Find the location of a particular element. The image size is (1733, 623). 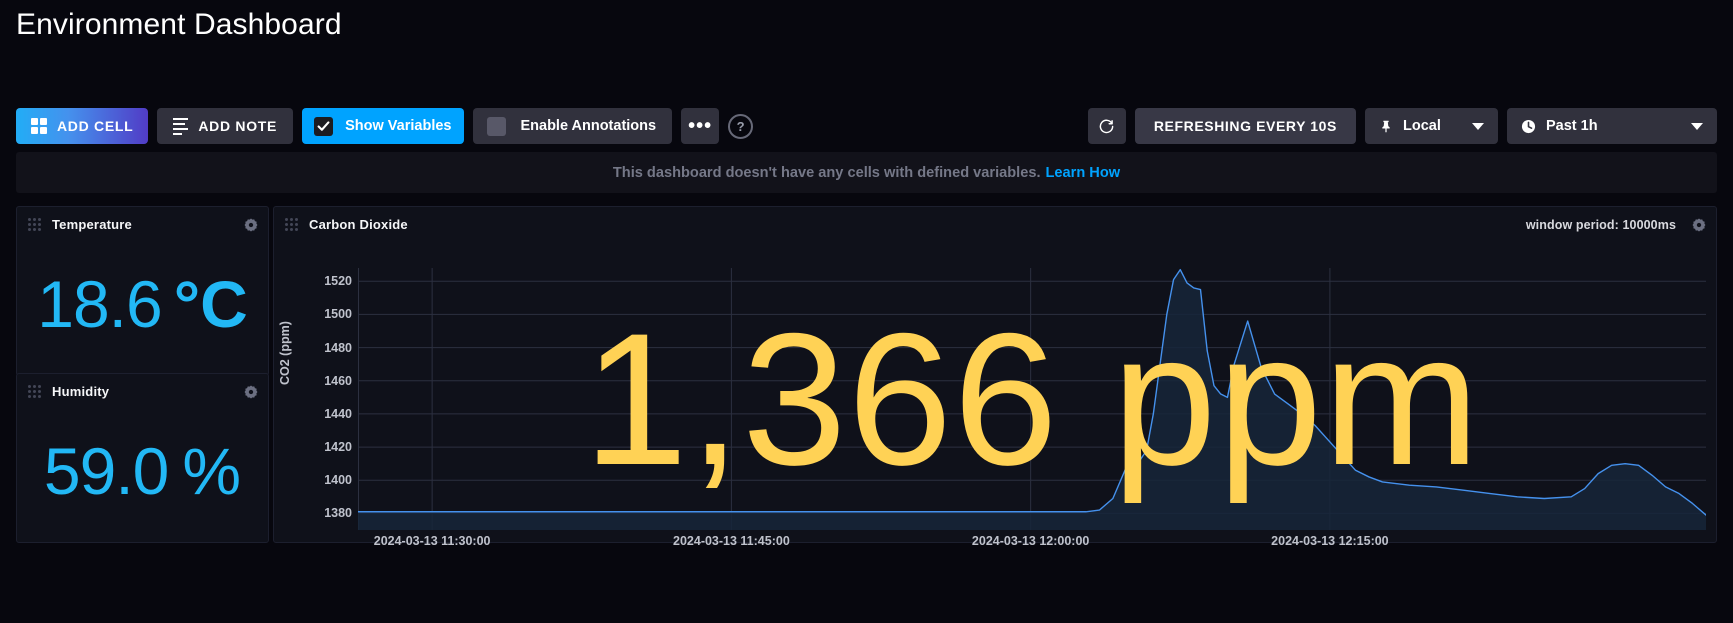

cell-header: Carbon Dioxide window period: 10000ms is located at coordinates (995, 224).